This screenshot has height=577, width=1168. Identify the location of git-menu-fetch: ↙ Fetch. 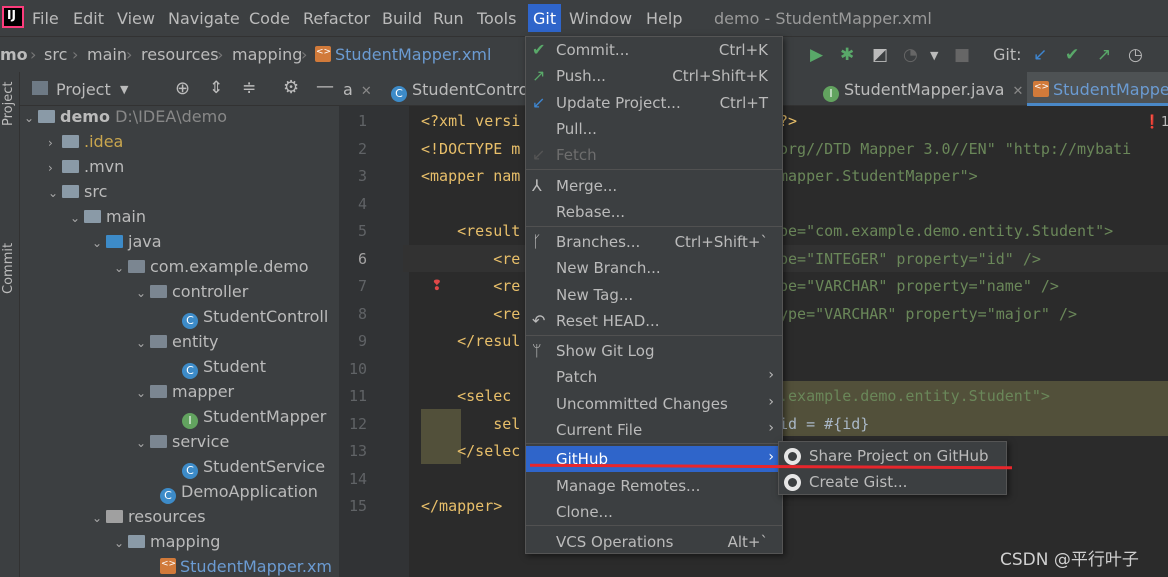
(654, 155).